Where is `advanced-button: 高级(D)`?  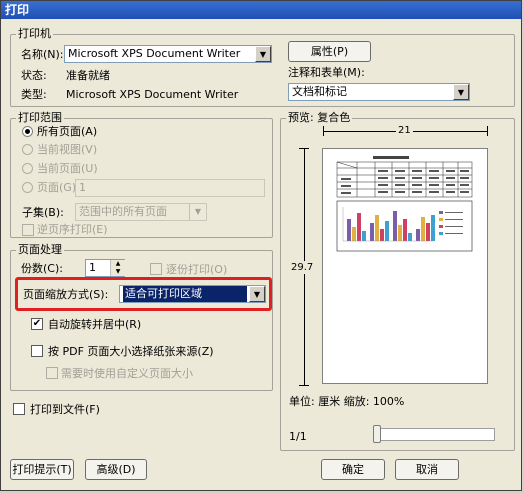 advanced-button: 高级(D) is located at coordinates (116, 469).